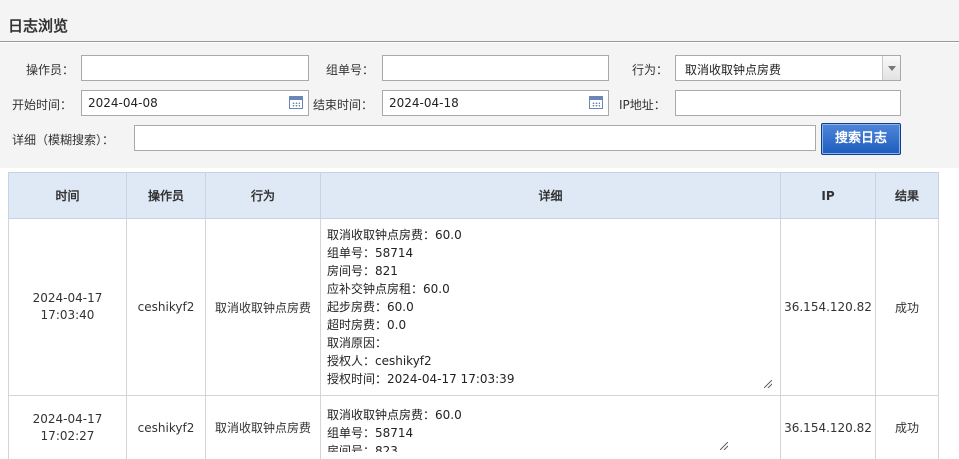 This screenshot has height=459, width=959. Describe the element at coordinates (343, 105) in the screenshot. I see `end-time-label: 结束时间：` at that location.